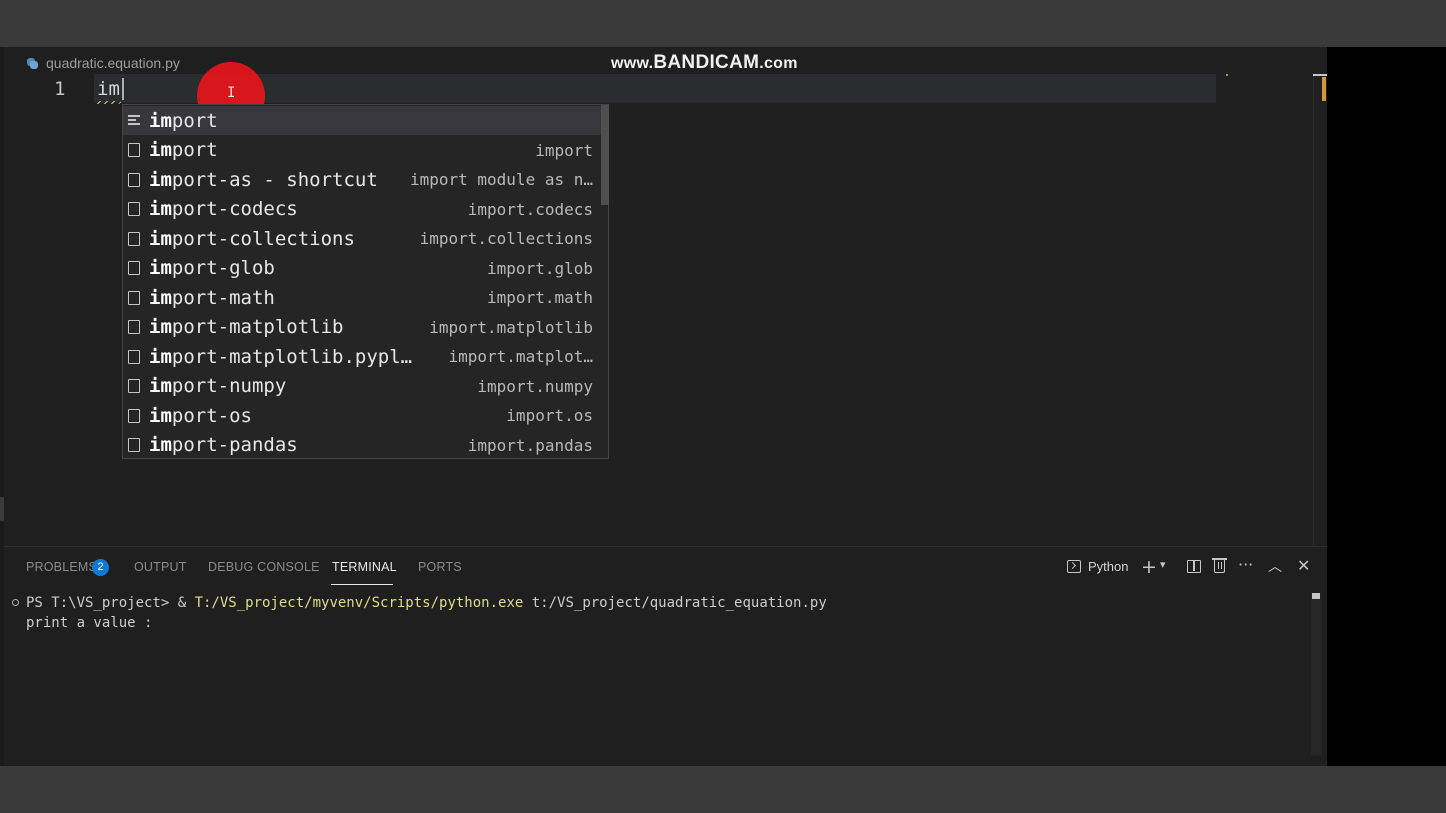  Describe the element at coordinates (362, 386) in the screenshot. I see `suggestion-item: import-numpy import.numpy` at that location.